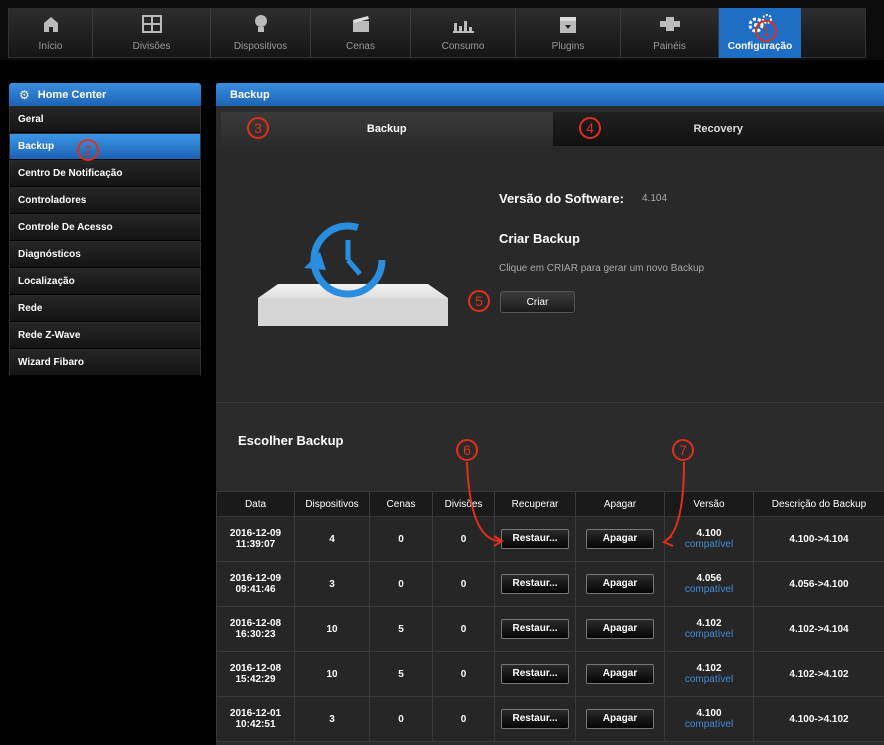  Describe the element at coordinates (670, 33) in the screenshot. I see `nav-paineis: Painéis` at that location.